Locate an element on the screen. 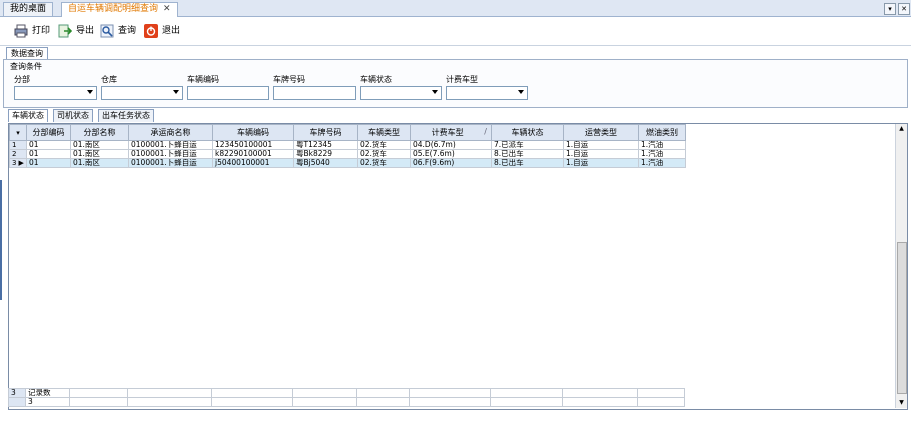  table-cell: 粤T12345 is located at coordinates (325, 145).